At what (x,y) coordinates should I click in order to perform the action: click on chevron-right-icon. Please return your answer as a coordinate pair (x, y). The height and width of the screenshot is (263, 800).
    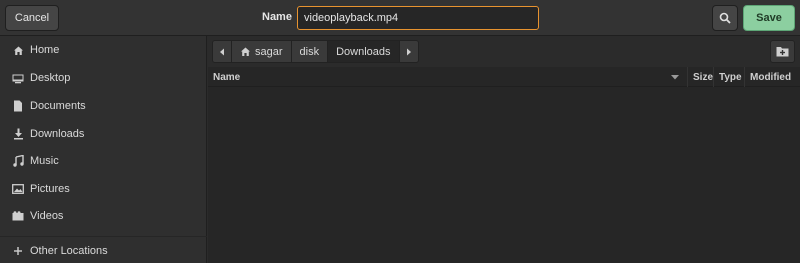
    Looking at the image, I should click on (408, 51).